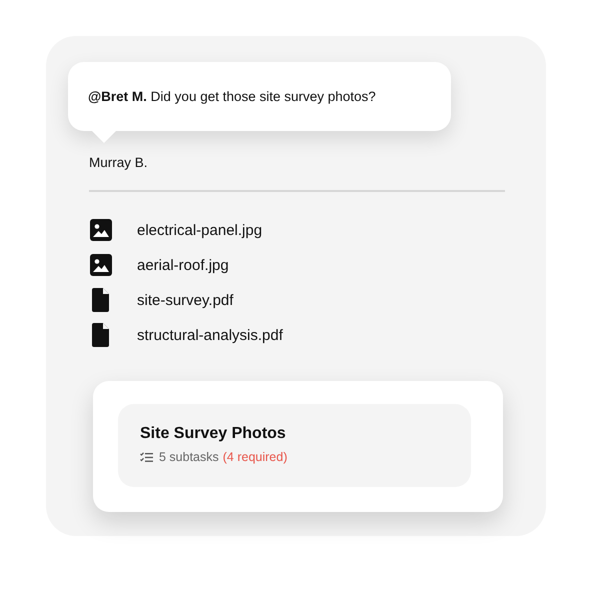  I want to click on task-title: Site Survey Photos, so click(213, 434).